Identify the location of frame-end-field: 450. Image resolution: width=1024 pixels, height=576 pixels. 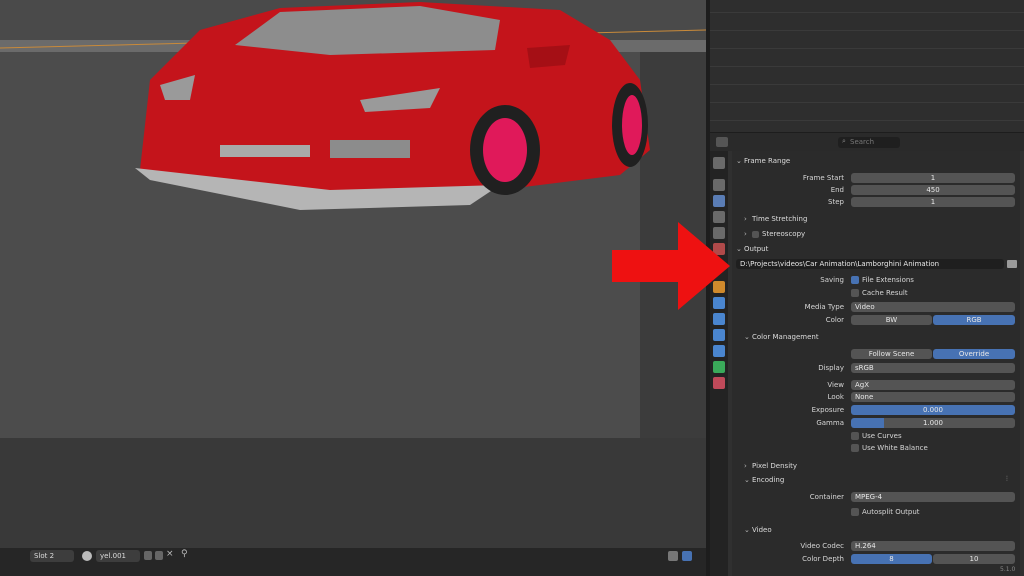
(933, 190).